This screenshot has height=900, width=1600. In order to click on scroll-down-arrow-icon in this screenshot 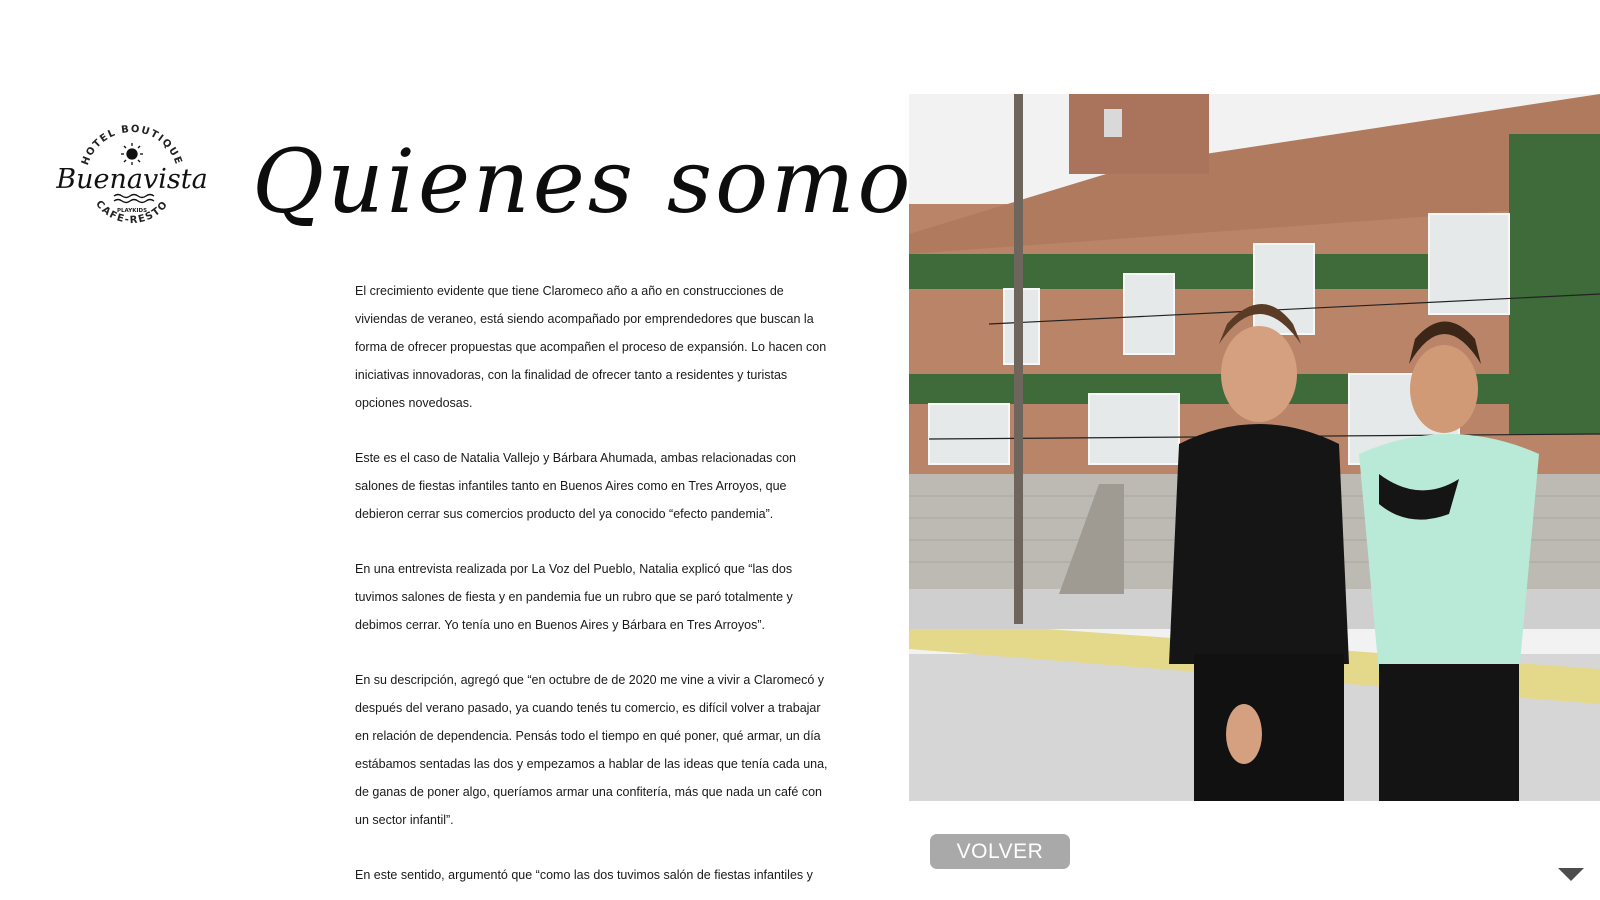, I will do `click(1571, 874)`.